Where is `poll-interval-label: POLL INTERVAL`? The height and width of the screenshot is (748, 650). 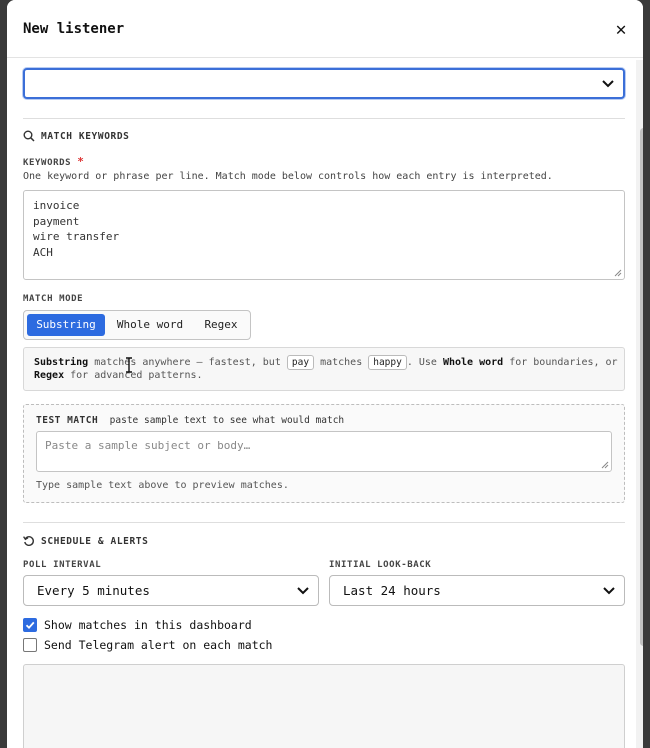 poll-interval-label: POLL INTERVAL is located at coordinates (62, 565).